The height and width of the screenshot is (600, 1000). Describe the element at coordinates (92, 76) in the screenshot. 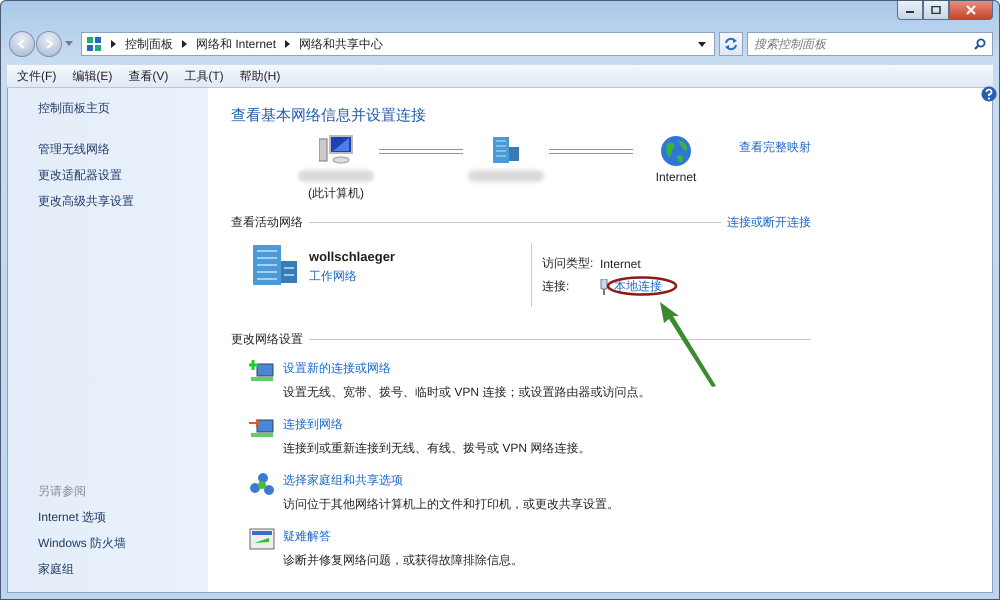

I see `menu-item: 编辑(E)` at that location.